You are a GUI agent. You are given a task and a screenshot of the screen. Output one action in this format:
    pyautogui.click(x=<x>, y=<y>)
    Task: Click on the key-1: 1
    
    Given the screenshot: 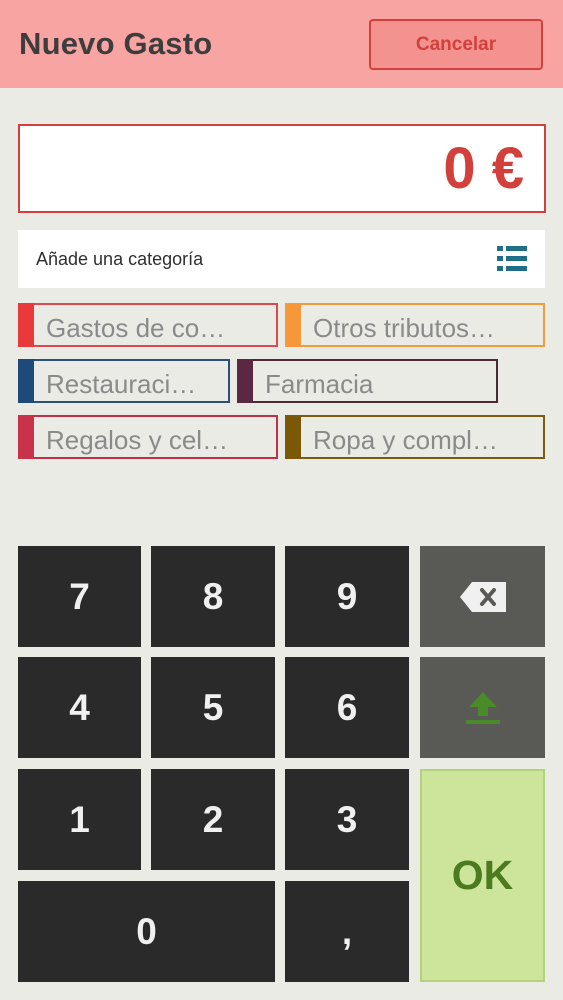 What is the action you would take?
    pyautogui.click(x=79, y=819)
    